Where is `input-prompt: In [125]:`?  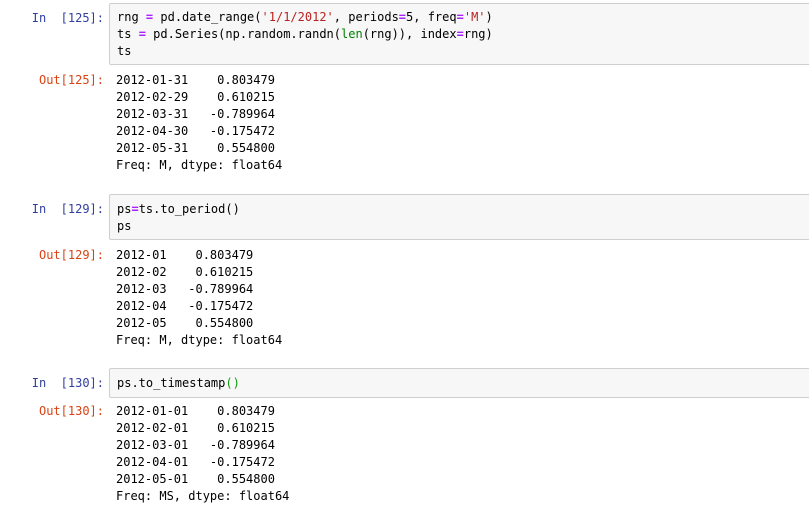
input-prompt: In [125]: is located at coordinates (67, 18).